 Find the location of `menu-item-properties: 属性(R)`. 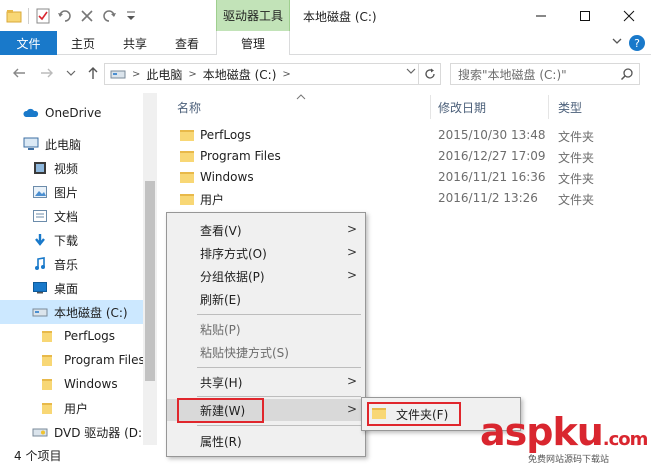

menu-item-properties: 属性(R) is located at coordinates (266, 441).